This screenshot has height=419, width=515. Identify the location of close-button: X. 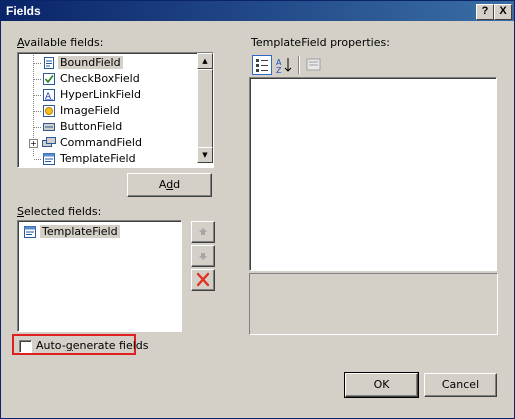
(503, 12).